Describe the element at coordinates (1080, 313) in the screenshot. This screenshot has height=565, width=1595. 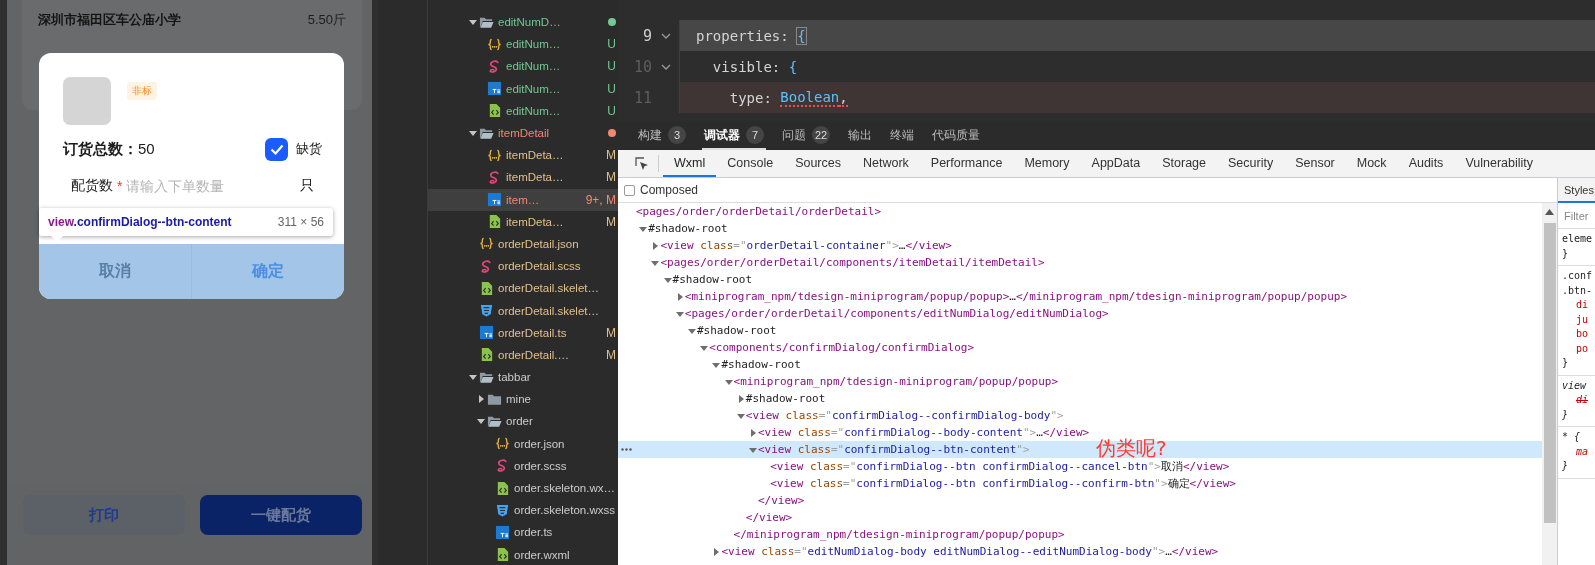
I see `dom-node: <pages/order/orderDetail/components/editNumDialog/editNumDialog>` at that location.